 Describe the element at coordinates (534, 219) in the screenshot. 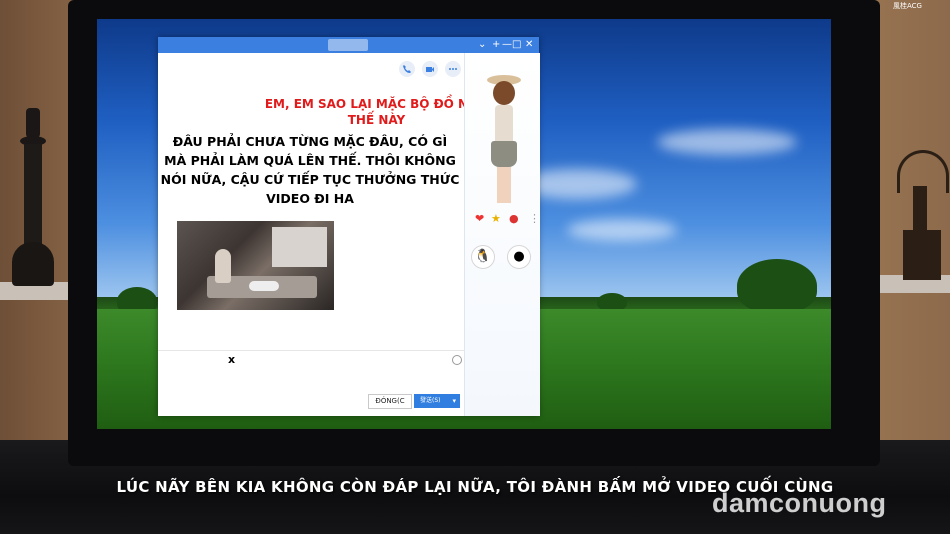

I see `side-more-icon: ⋮` at that location.